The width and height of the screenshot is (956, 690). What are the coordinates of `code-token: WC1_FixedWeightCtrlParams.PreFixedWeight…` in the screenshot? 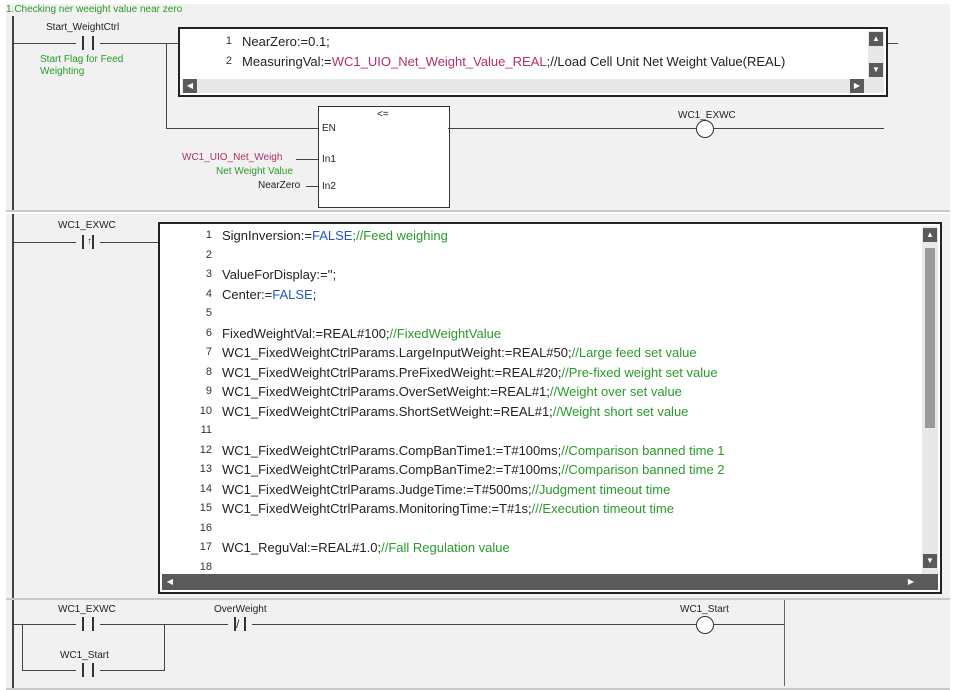 It's located at (392, 372).